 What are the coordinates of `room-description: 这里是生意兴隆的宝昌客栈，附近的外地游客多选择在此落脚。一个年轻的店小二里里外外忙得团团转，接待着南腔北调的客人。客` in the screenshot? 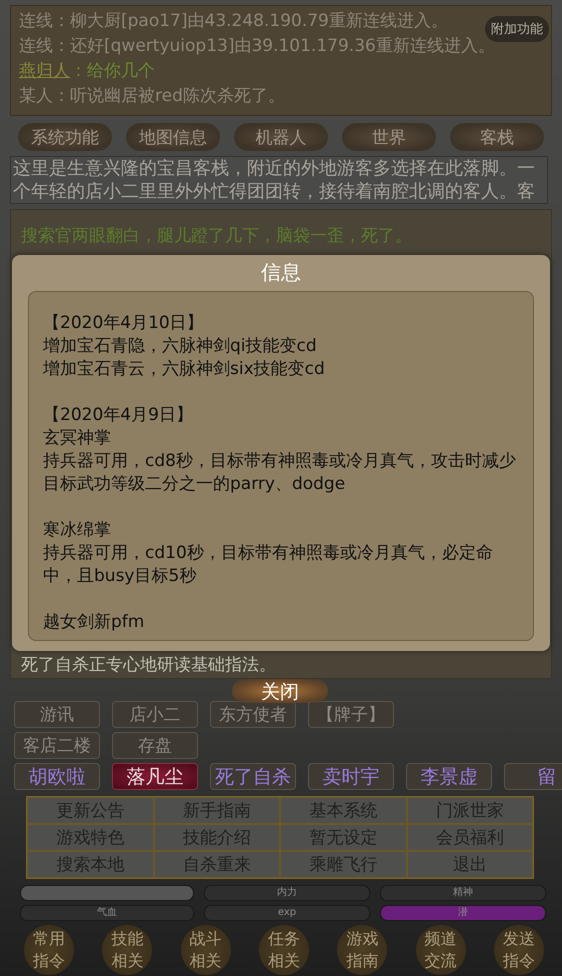 It's located at (279, 180).